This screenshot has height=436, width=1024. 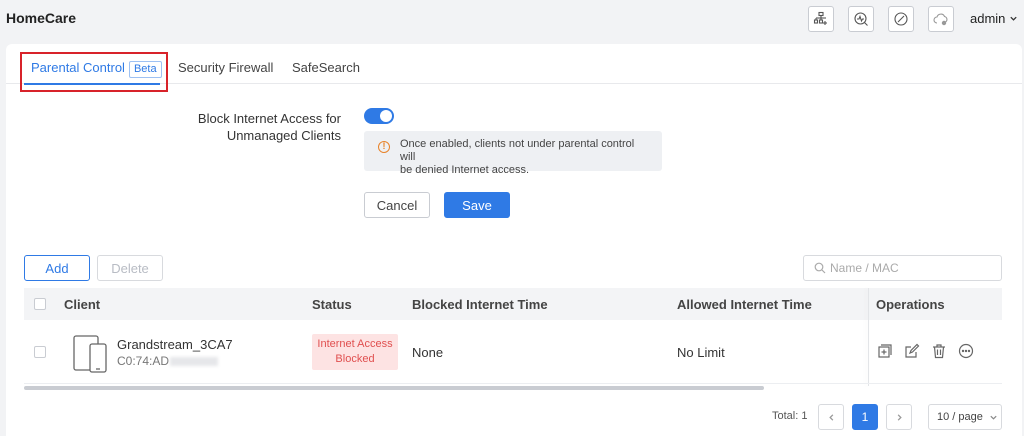 I want to click on chevron-left-icon, so click(x=830, y=417).